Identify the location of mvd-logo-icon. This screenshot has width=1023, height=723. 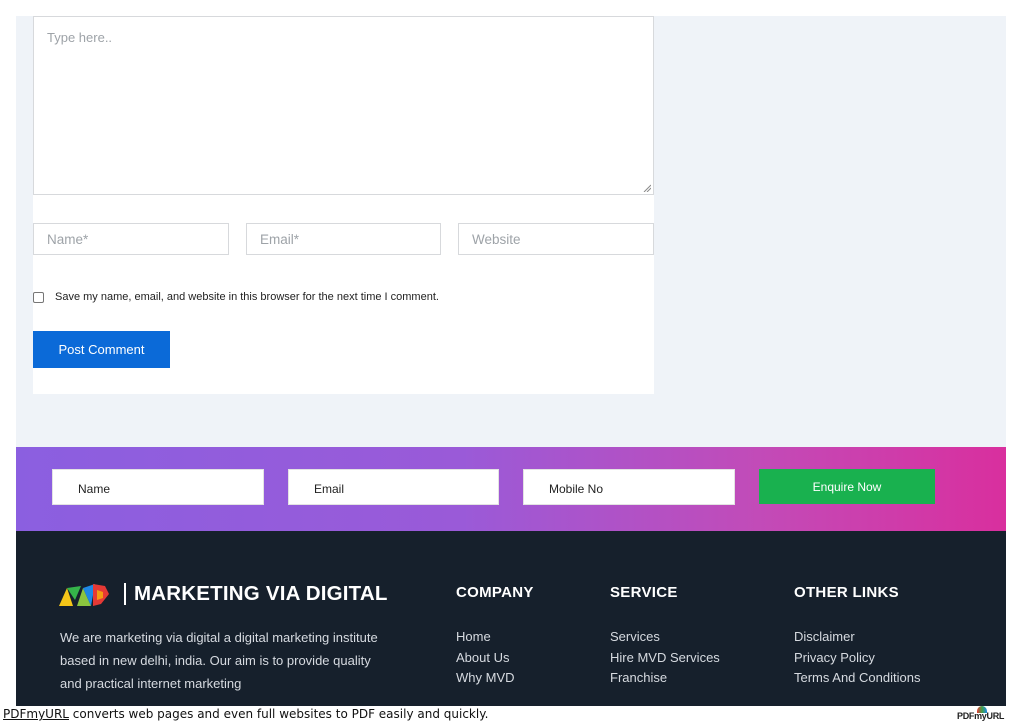
(84, 595).